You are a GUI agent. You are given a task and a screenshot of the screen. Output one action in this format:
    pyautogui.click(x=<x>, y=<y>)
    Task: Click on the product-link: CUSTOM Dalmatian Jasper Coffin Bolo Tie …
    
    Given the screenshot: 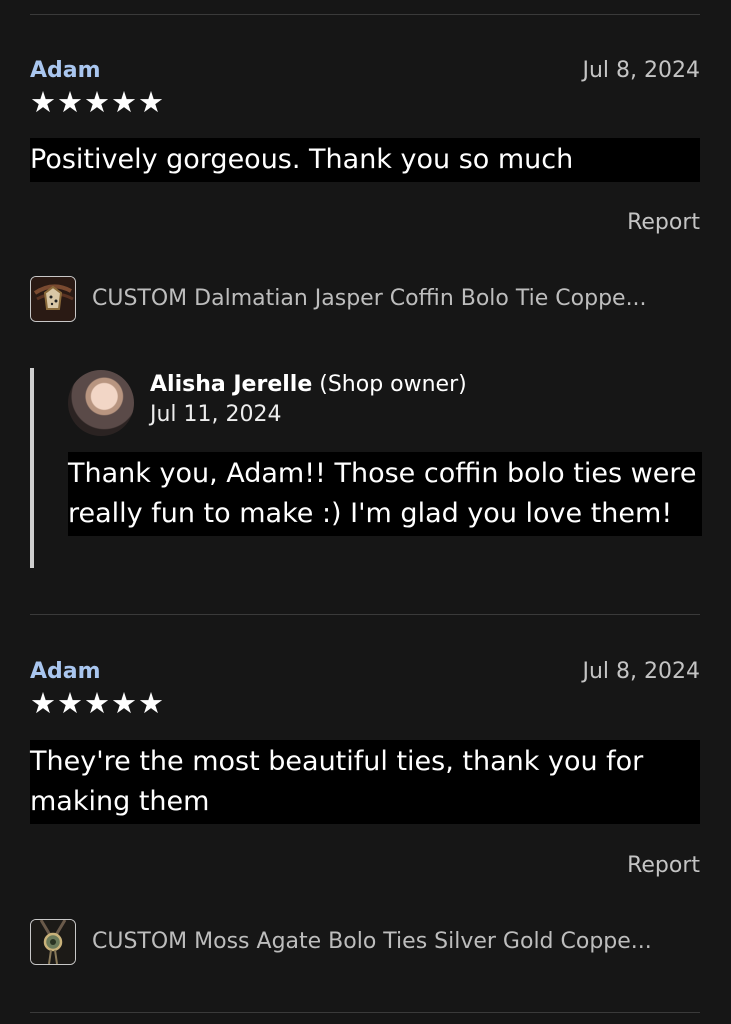 What is the action you would take?
    pyautogui.click(x=365, y=300)
    